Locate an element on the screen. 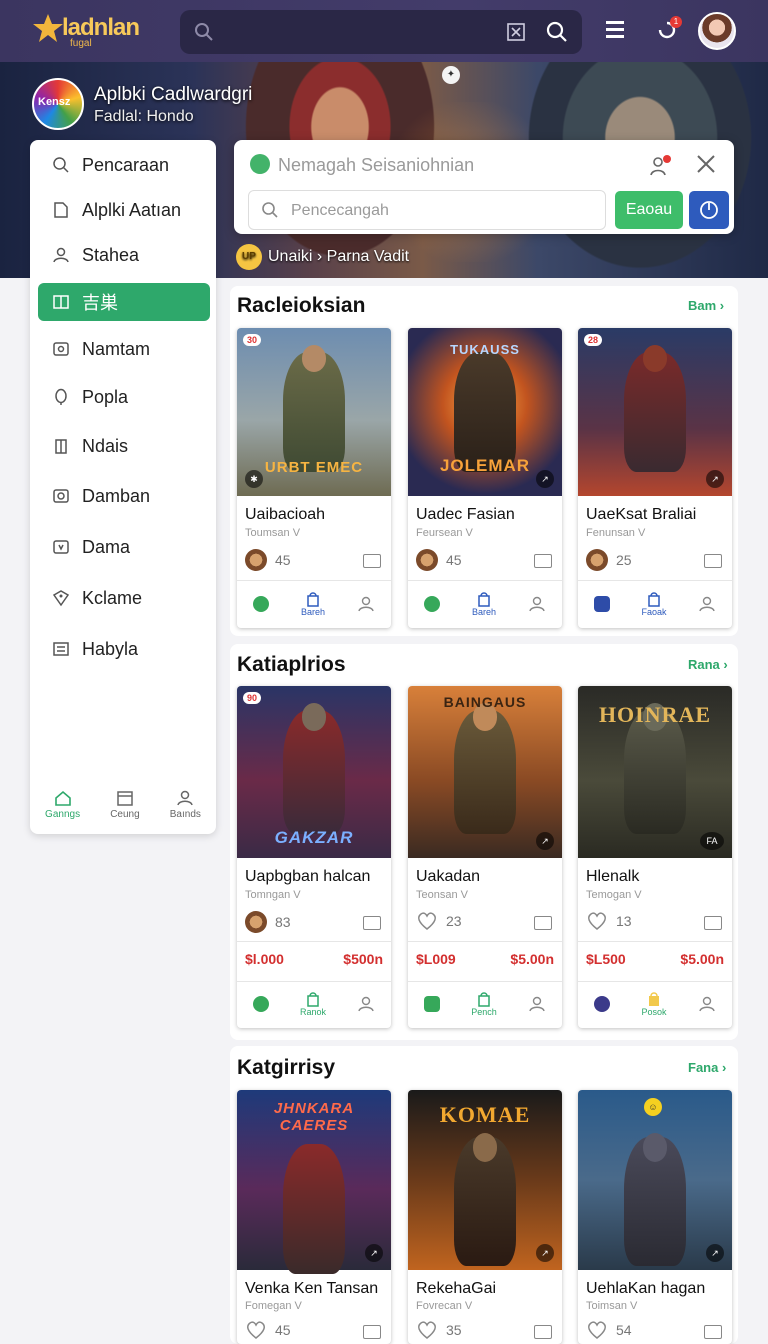  bag-icon is located at coordinates (654, 599).